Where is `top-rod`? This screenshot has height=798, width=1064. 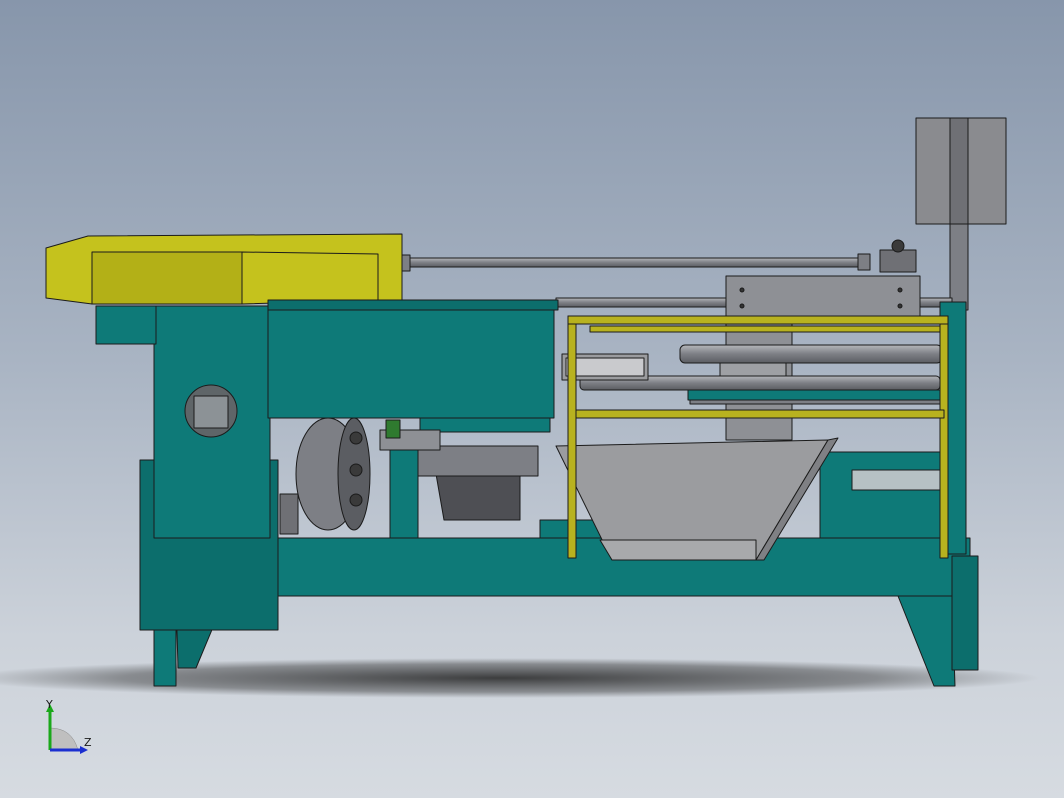 top-rod is located at coordinates (648, 256).